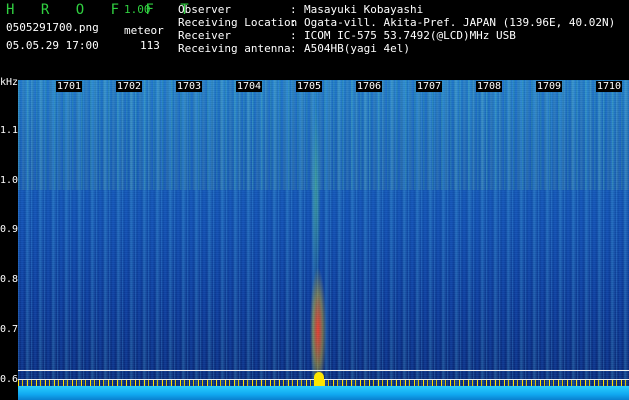  Describe the element at coordinates (69, 86) in the screenshot. I see `x-tick-label: 1701` at that location.